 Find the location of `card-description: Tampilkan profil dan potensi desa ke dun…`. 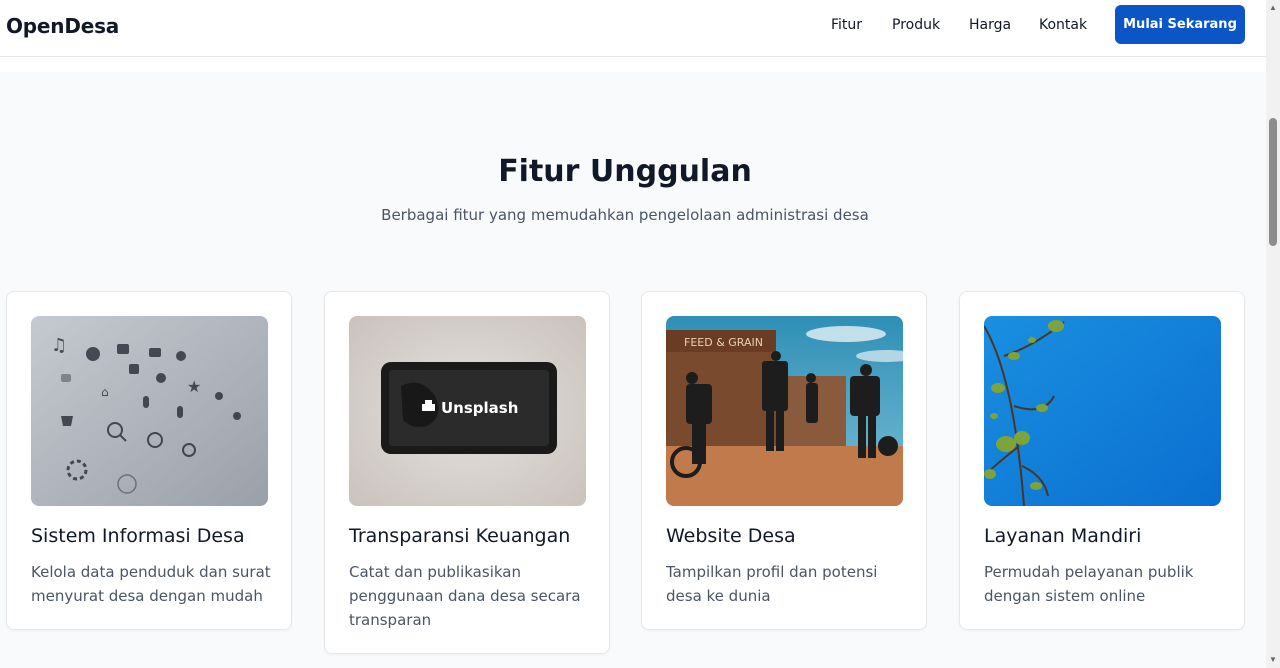

card-description: Tampilkan profil dan potensi desa ke dun… is located at coordinates (772, 584).